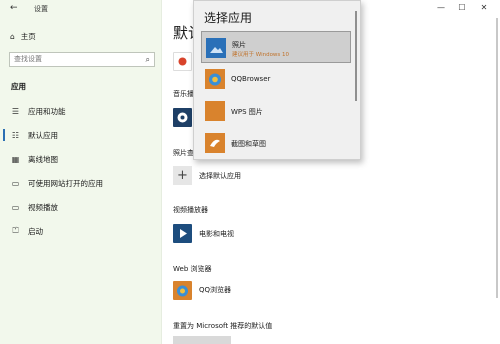 The height and width of the screenshot is (344, 500). I want to click on option-snip-sketch: 截图和草图, so click(276, 143).